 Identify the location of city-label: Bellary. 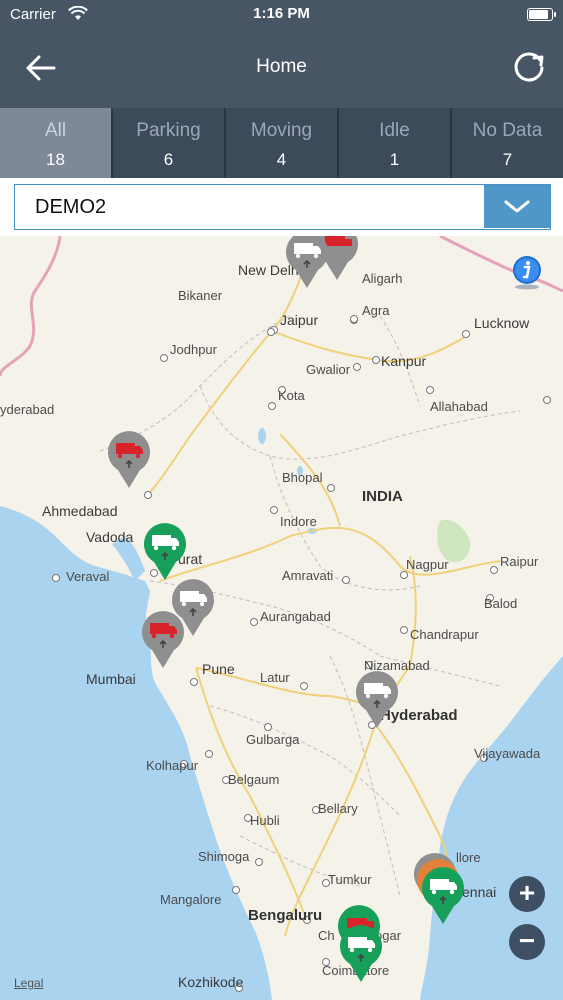
(338, 808).